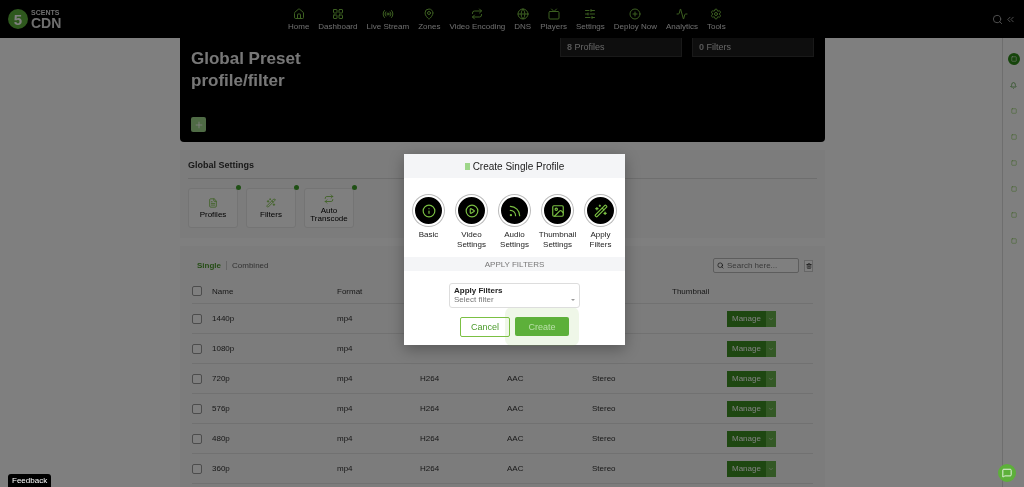 The width and height of the screenshot is (1024, 487). What do you see at coordinates (224, 318) in the screenshot?
I see `table-cell-text: 1440p` at bounding box center [224, 318].